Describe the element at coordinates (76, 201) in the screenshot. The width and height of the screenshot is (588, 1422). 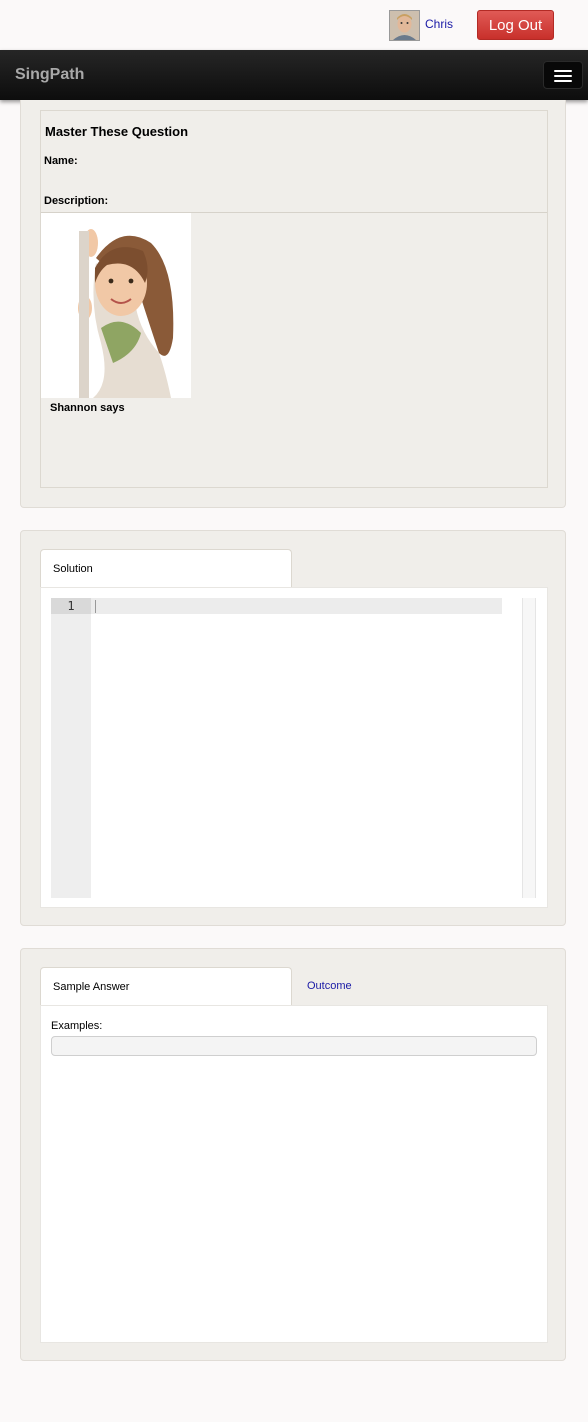
I see `question-description-label: Description:` at that location.